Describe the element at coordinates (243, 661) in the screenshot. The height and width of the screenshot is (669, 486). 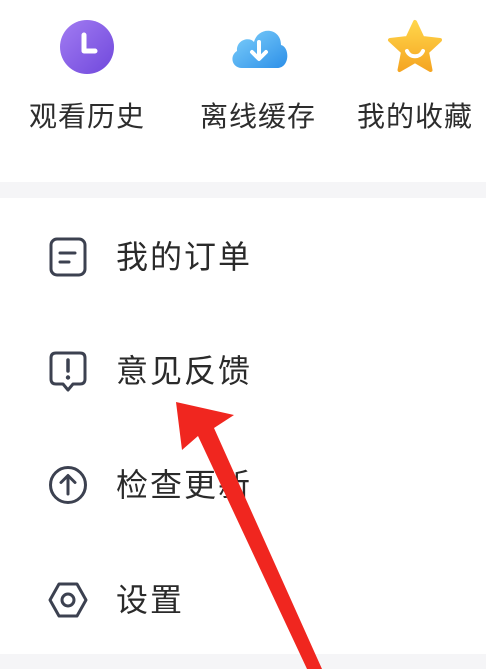
I see `bottom-divider` at that location.